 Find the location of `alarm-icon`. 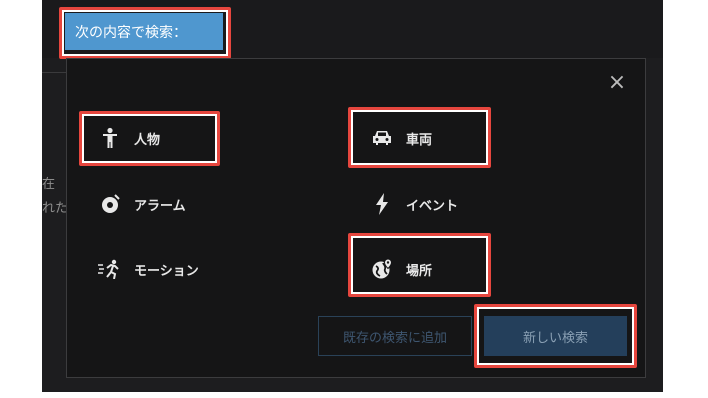

alarm-icon is located at coordinates (110, 204).